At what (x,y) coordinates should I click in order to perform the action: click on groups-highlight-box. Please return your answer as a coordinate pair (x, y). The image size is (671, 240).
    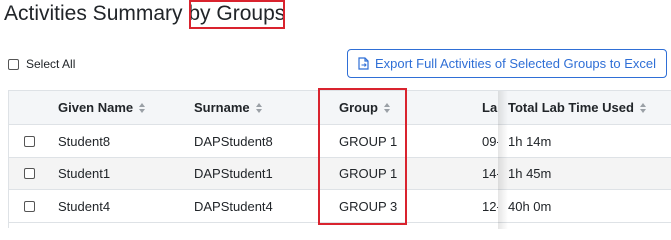
    Looking at the image, I should click on (237, 14).